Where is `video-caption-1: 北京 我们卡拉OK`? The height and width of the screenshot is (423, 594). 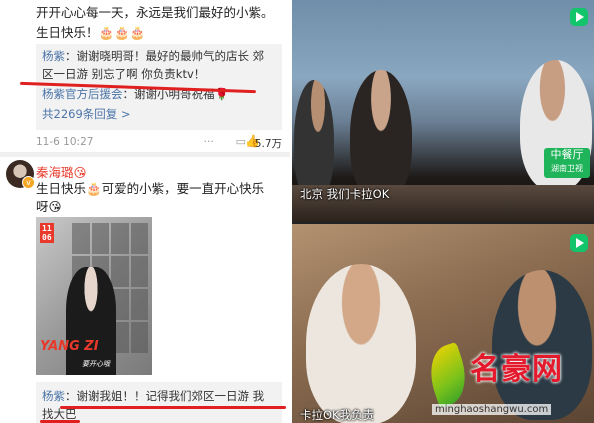 video-caption-1: 北京 我们卡拉OK is located at coordinates (345, 194).